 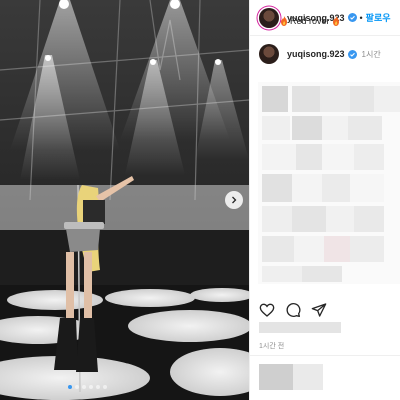 I want to click on comment-icon, so click(x=293, y=310).